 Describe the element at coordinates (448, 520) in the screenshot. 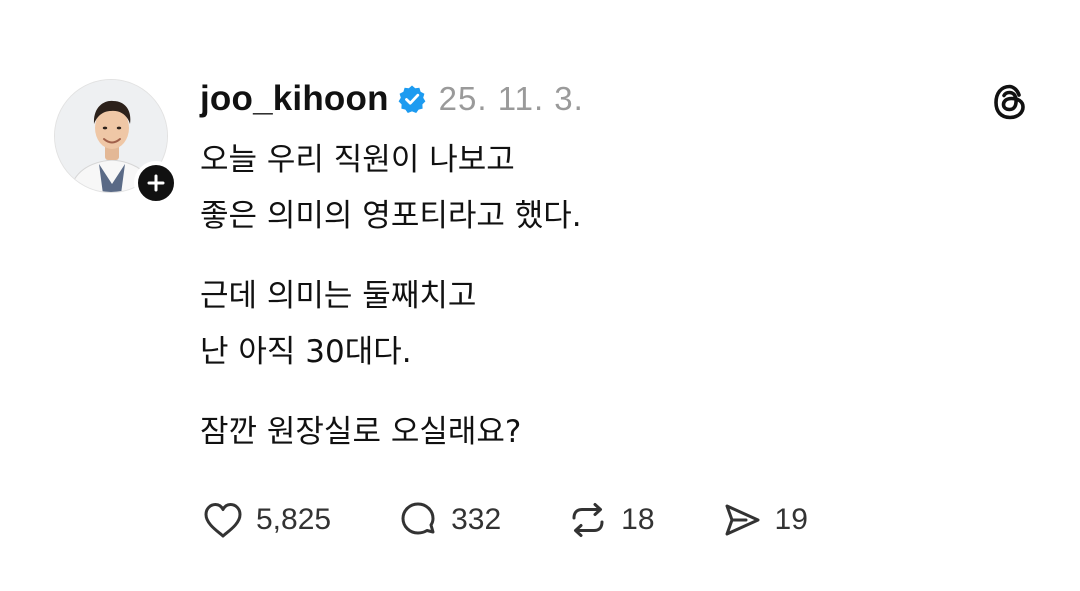

I see `reply-button: 332` at that location.